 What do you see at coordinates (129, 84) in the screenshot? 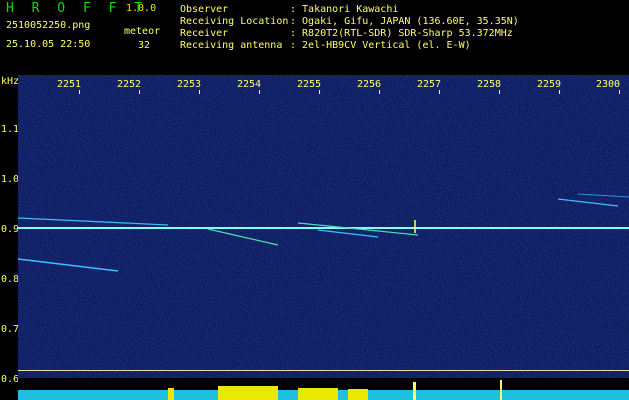
I see `x-tick-label: 2252` at bounding box center [129, 84].